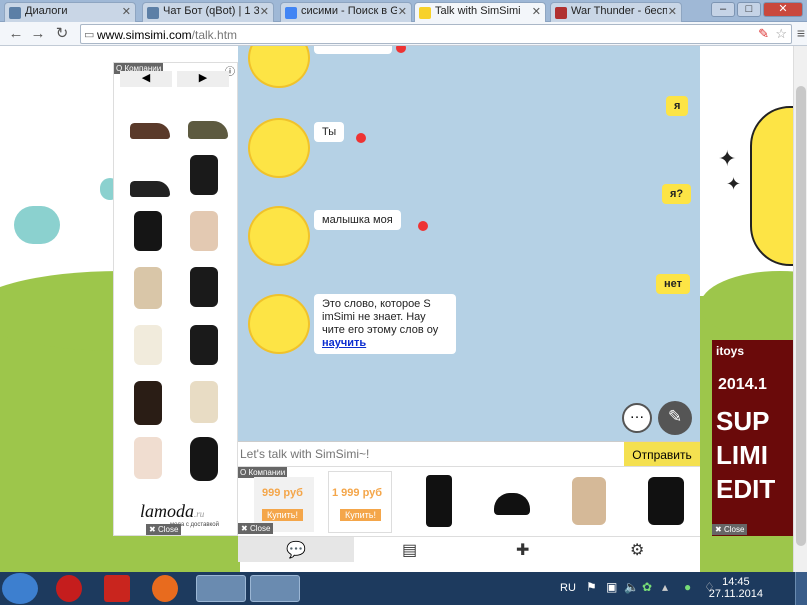 The width and height of the screenshot is (807, 605). What do you see at coordinates (512, 504) in the screenshot?
I see `hat-item` at bounding box center [512, 504].